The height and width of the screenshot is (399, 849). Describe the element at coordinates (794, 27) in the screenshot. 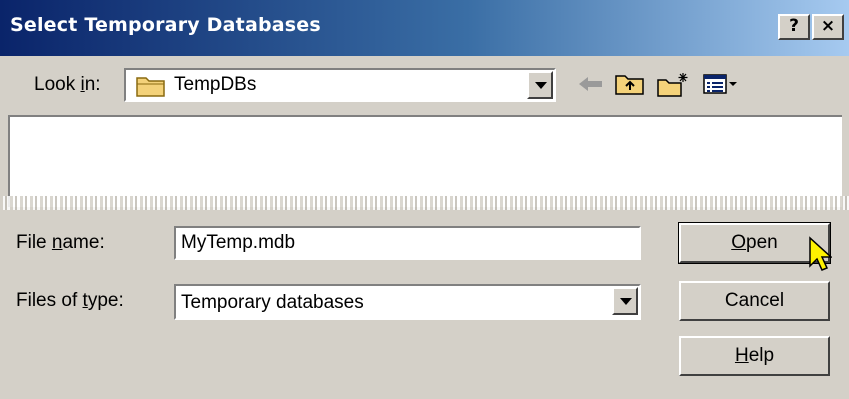

I see `help-title-button: ?` at that location.